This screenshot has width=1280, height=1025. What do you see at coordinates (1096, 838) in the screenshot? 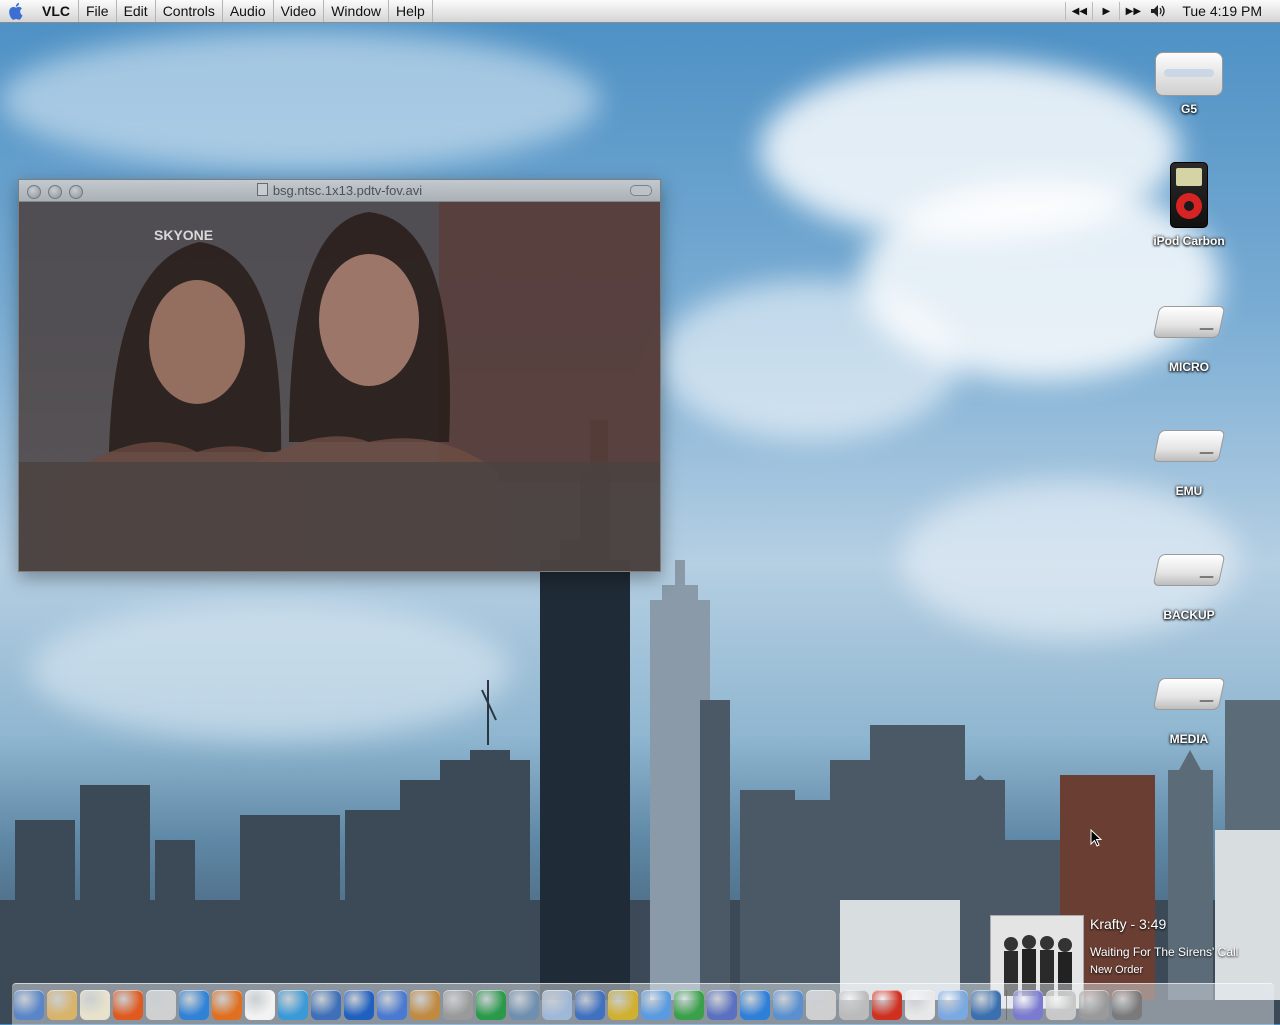
I see `mouse-cursor-icon` at bounding box center [1096, 838].